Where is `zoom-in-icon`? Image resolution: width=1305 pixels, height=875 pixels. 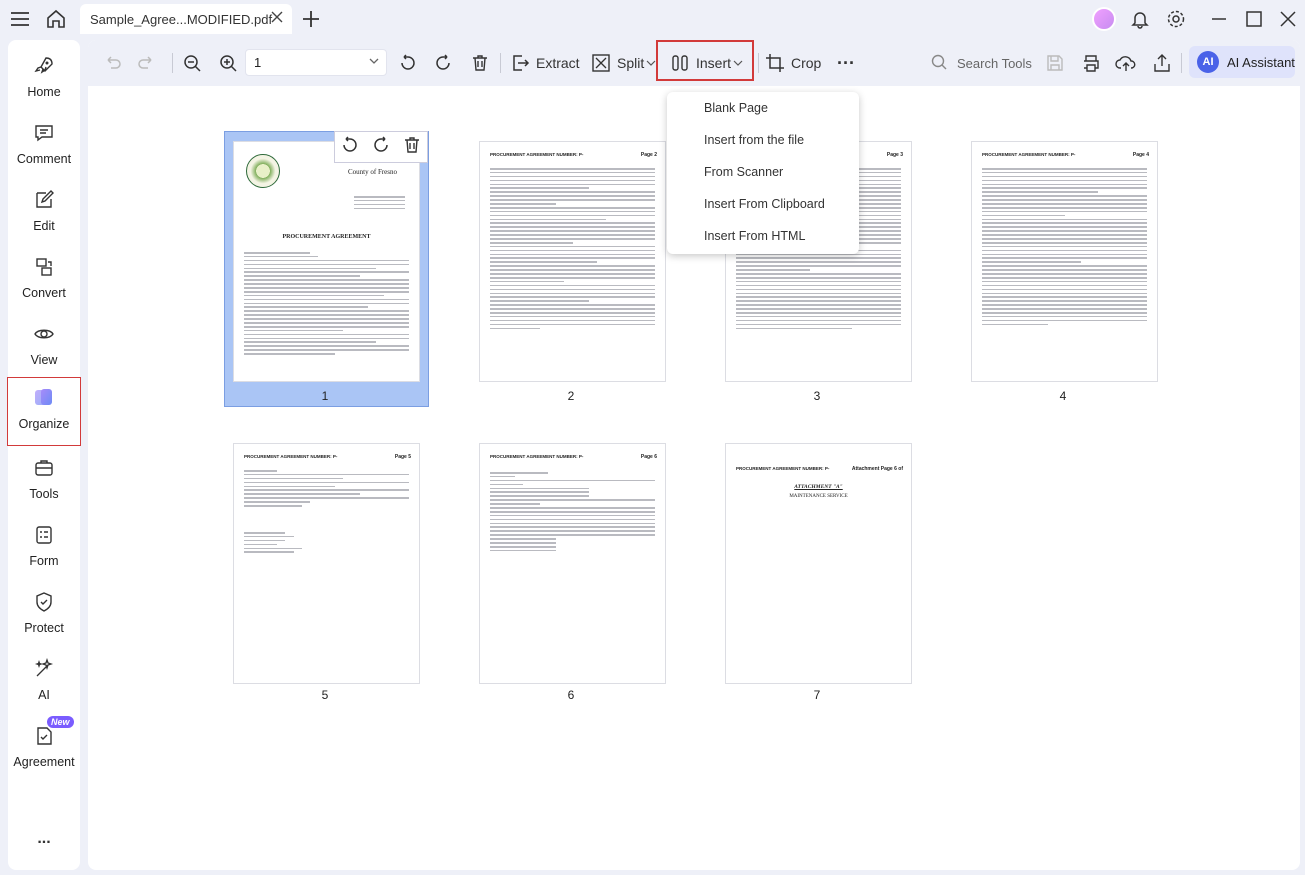
zoom-in-icon is located at coordinates (228, 63).